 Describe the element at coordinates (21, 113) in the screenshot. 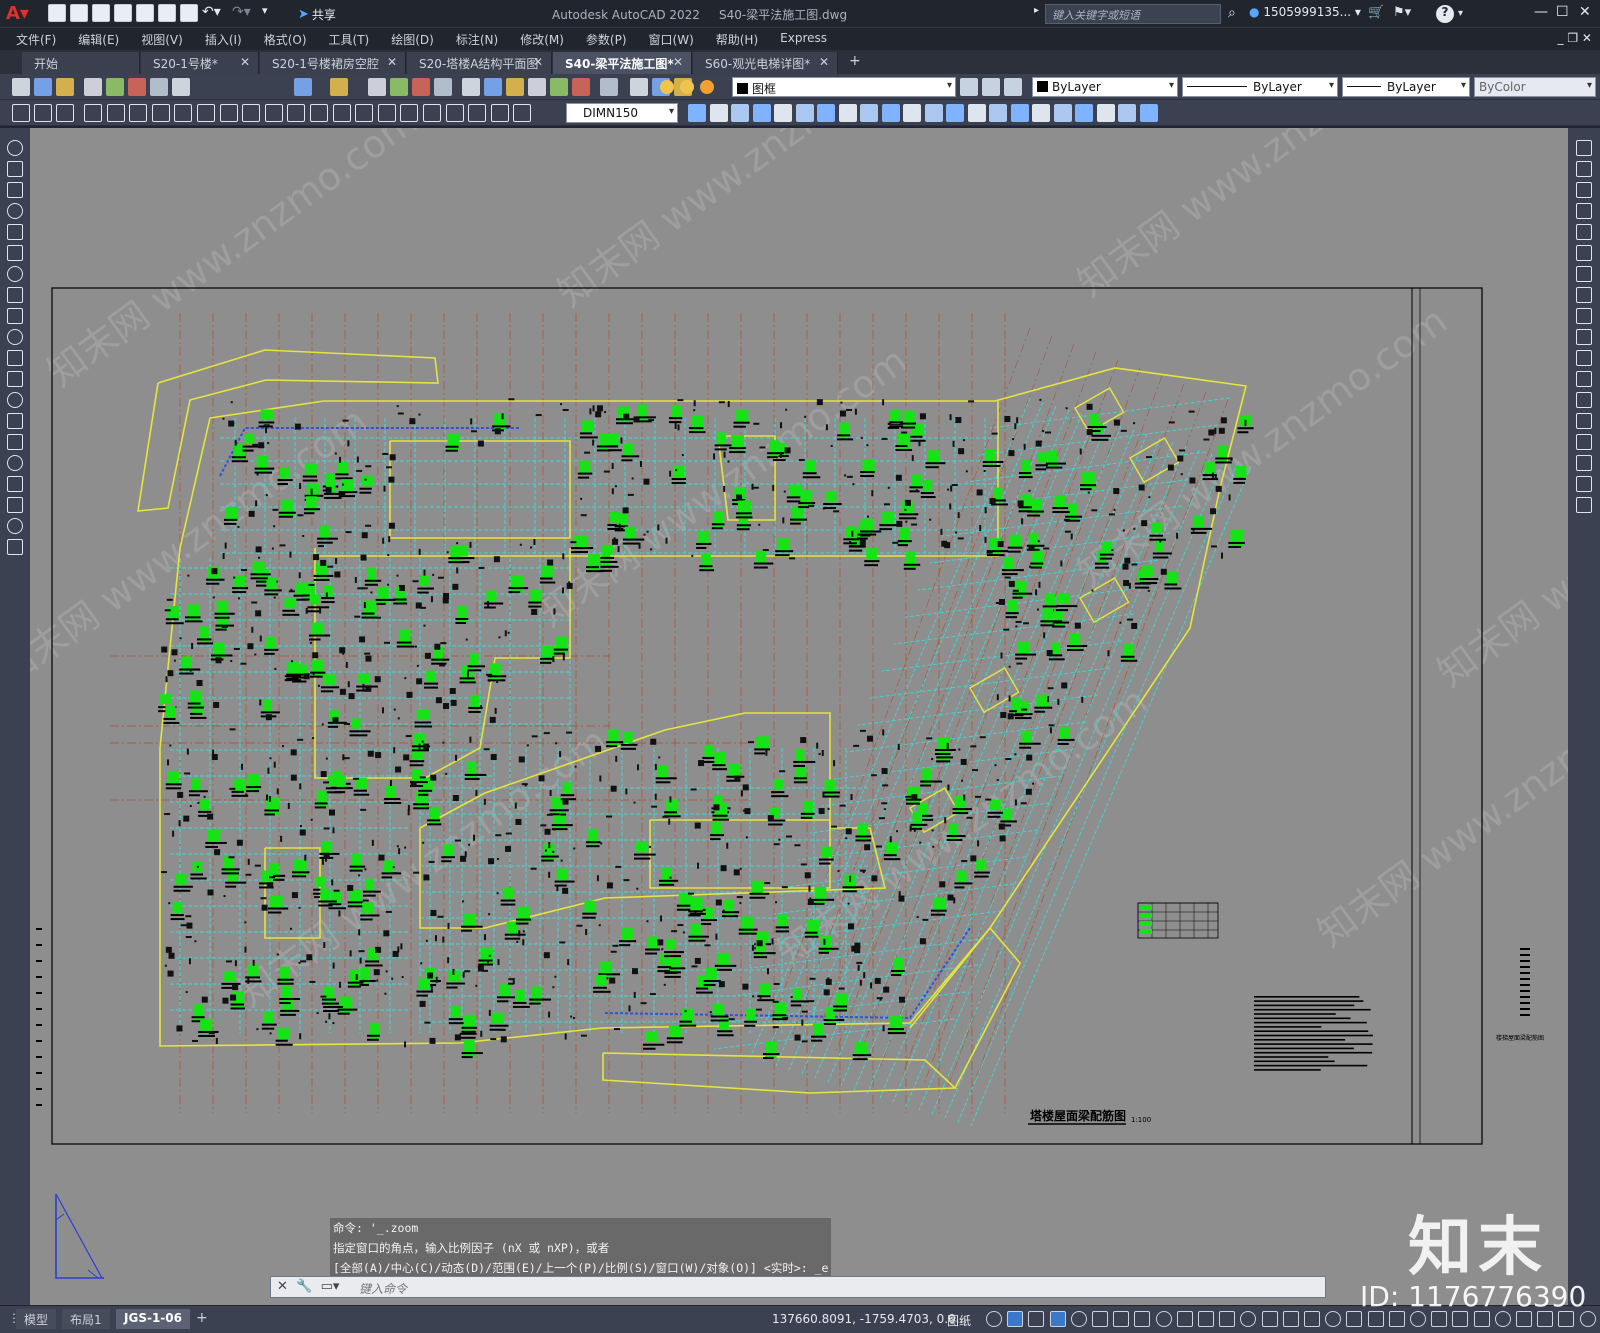

I see `style-manager-icon` at that location.